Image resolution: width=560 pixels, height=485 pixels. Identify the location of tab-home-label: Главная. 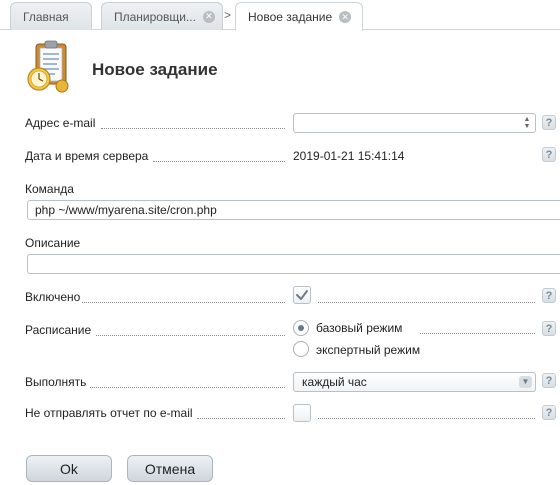
(46, 16).